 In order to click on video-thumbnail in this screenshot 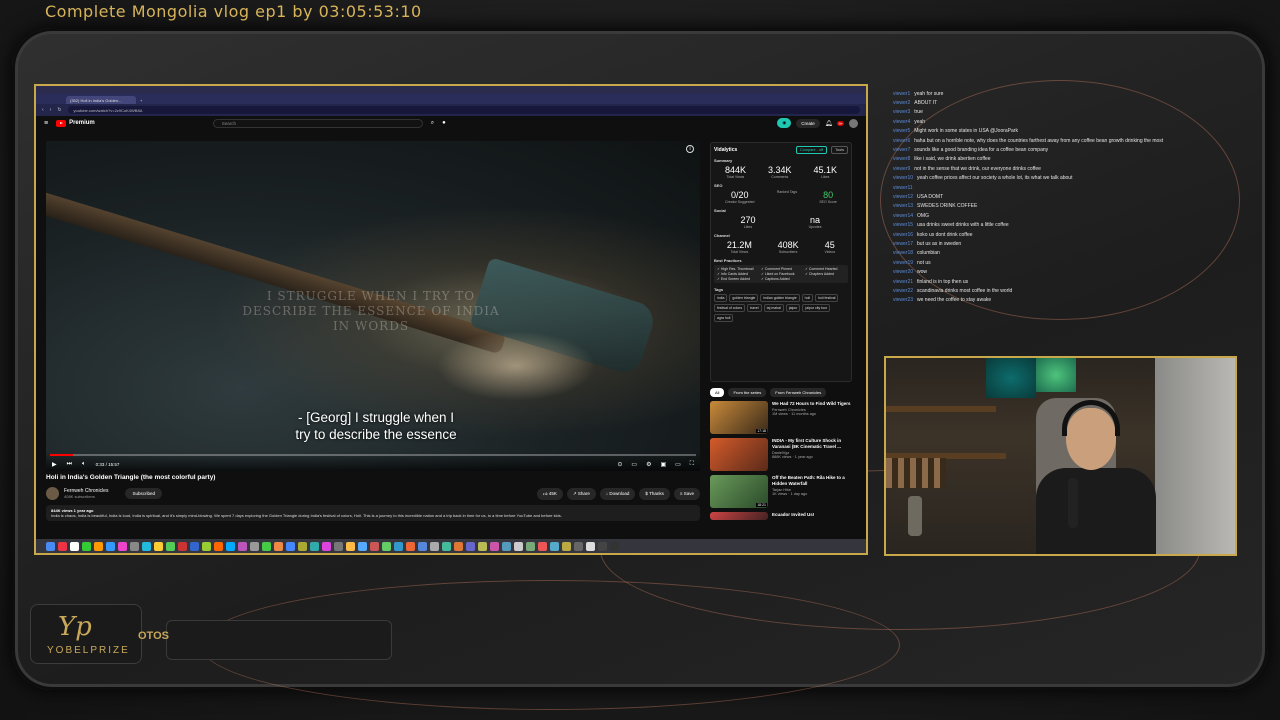, I will do `click(739, 454)`.